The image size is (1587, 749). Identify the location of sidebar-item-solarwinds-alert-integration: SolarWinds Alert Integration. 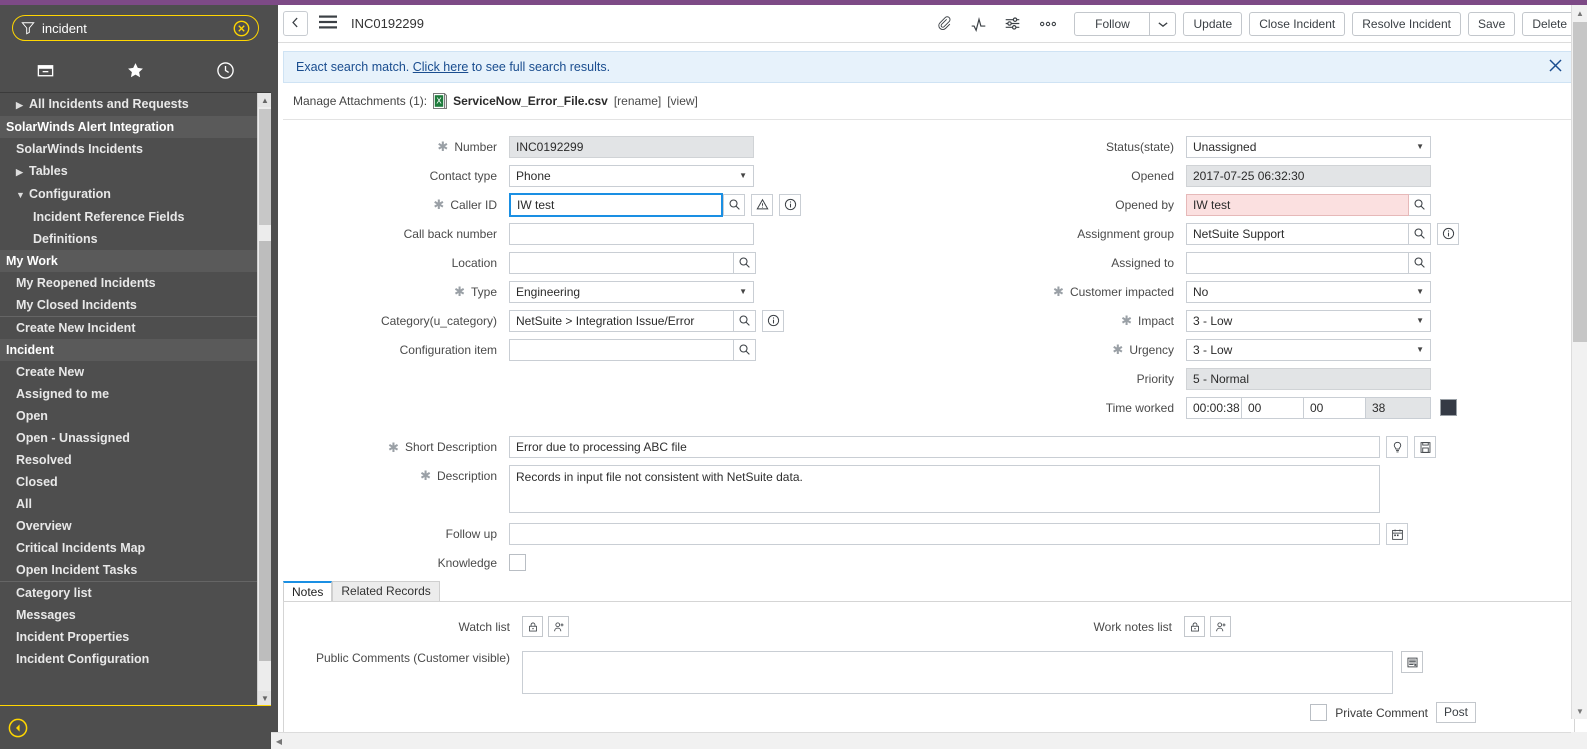
(128, 127).